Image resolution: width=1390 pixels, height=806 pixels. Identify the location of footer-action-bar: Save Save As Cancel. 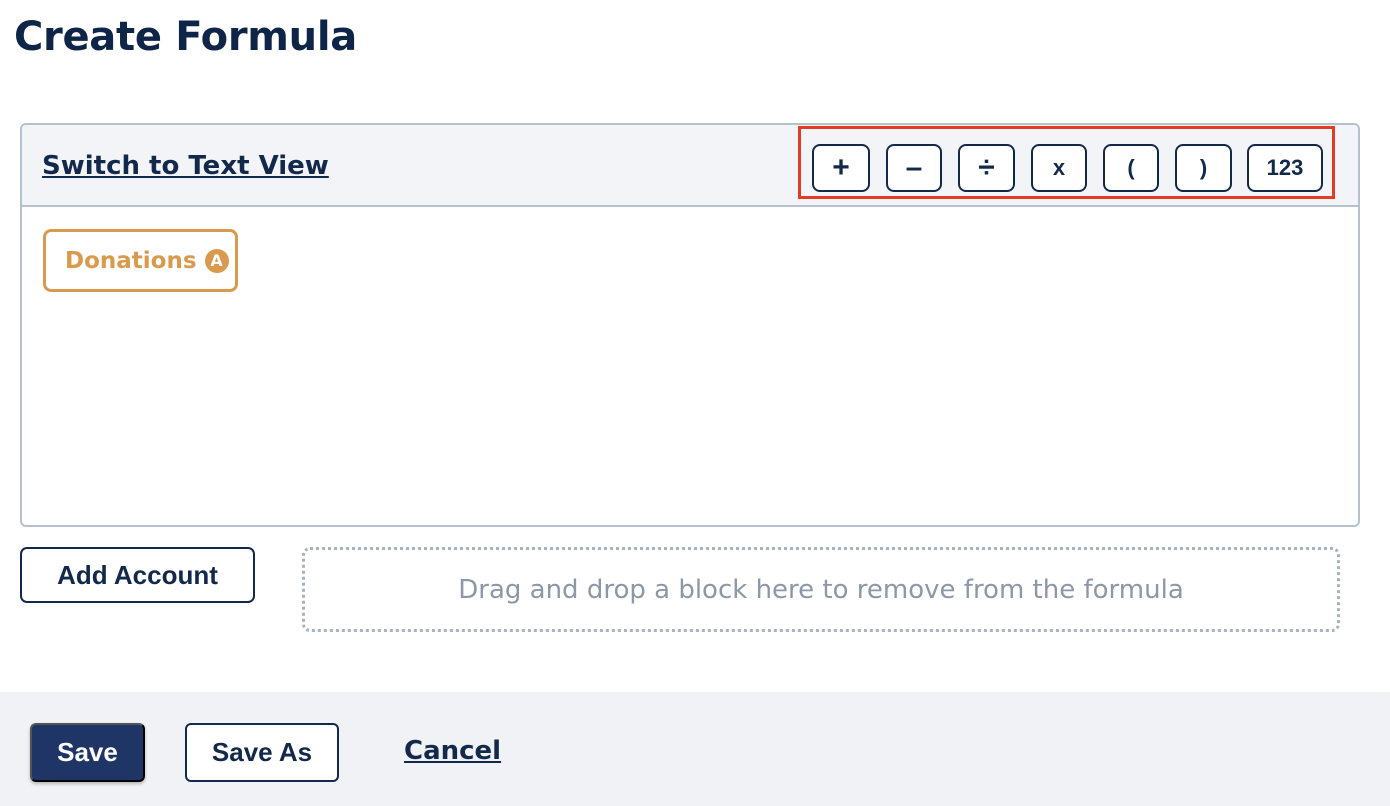
(695, 749).